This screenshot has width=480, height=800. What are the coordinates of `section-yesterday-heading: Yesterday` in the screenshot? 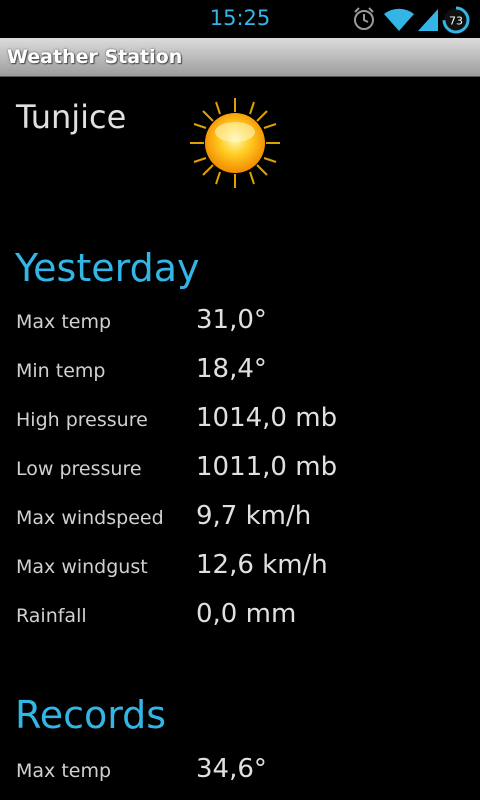 It's located at (107, 268).